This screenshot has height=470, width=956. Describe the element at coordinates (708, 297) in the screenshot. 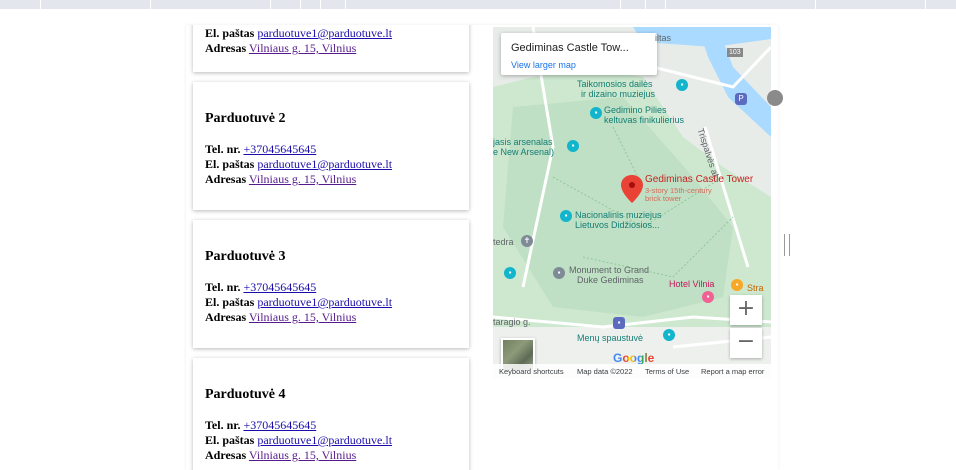

I see `hotel-icon: ▪` at that location.